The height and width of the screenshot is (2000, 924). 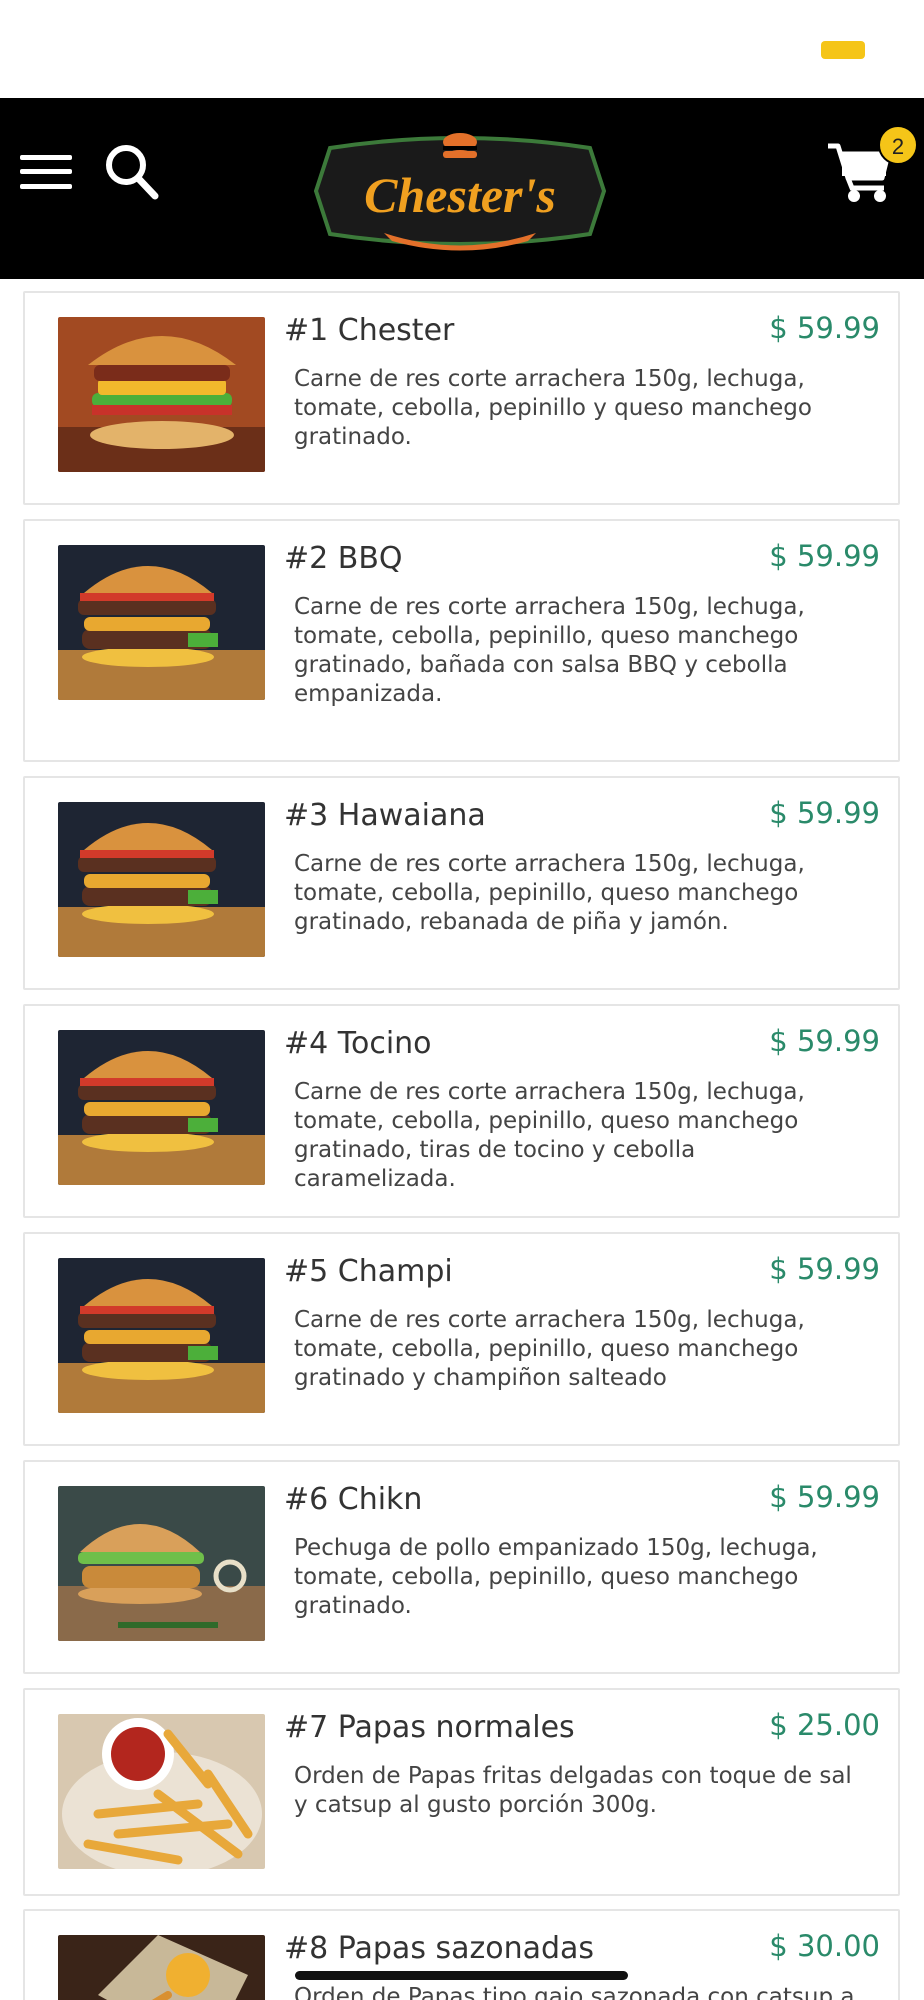 I want to click on menu-item-title: #4 Tocino, so click(x=358, y=1043).